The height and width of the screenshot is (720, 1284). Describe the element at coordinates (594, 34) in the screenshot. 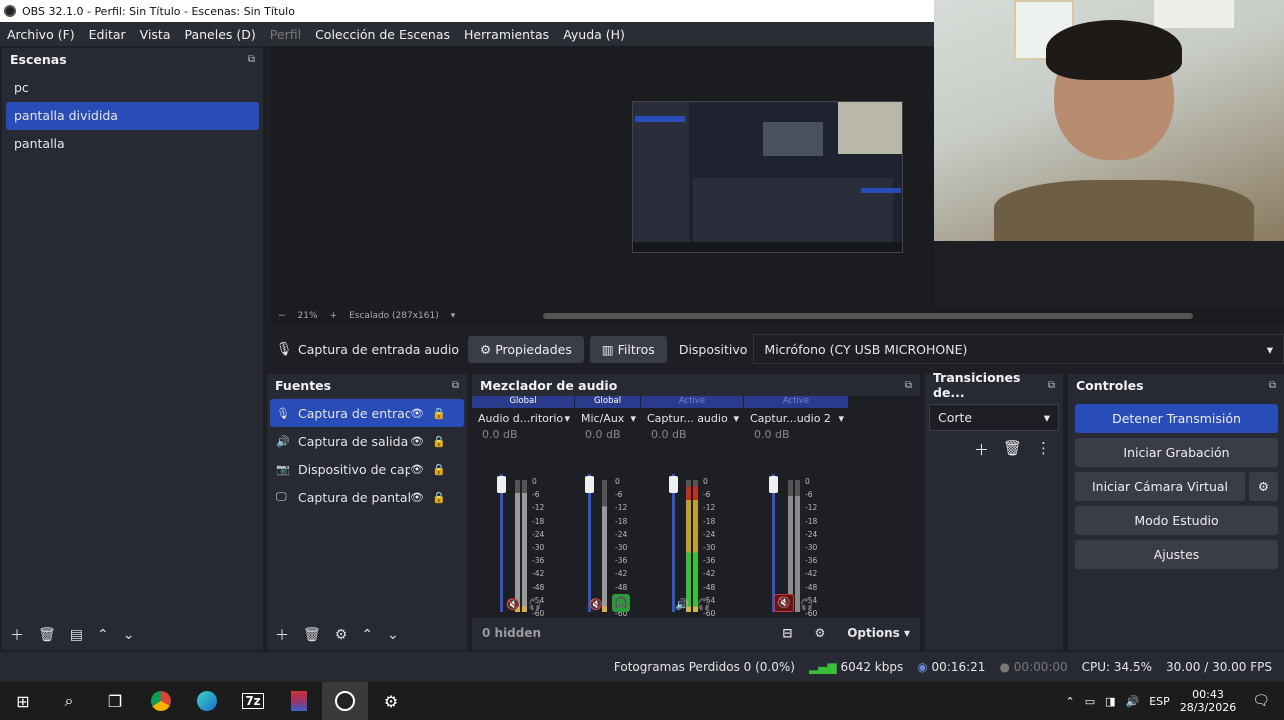

I see `menu-ayuda: Ayuda (H)` at that location.